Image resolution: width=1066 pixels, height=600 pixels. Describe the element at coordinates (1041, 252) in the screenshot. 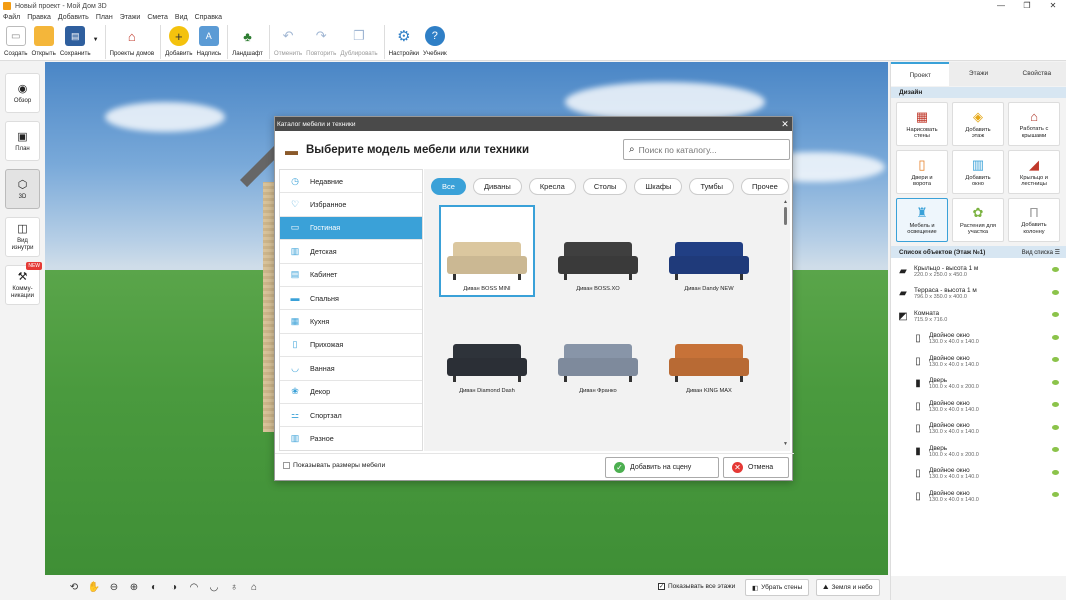

I see `list-view-button: Вид списка ☰` at that location.